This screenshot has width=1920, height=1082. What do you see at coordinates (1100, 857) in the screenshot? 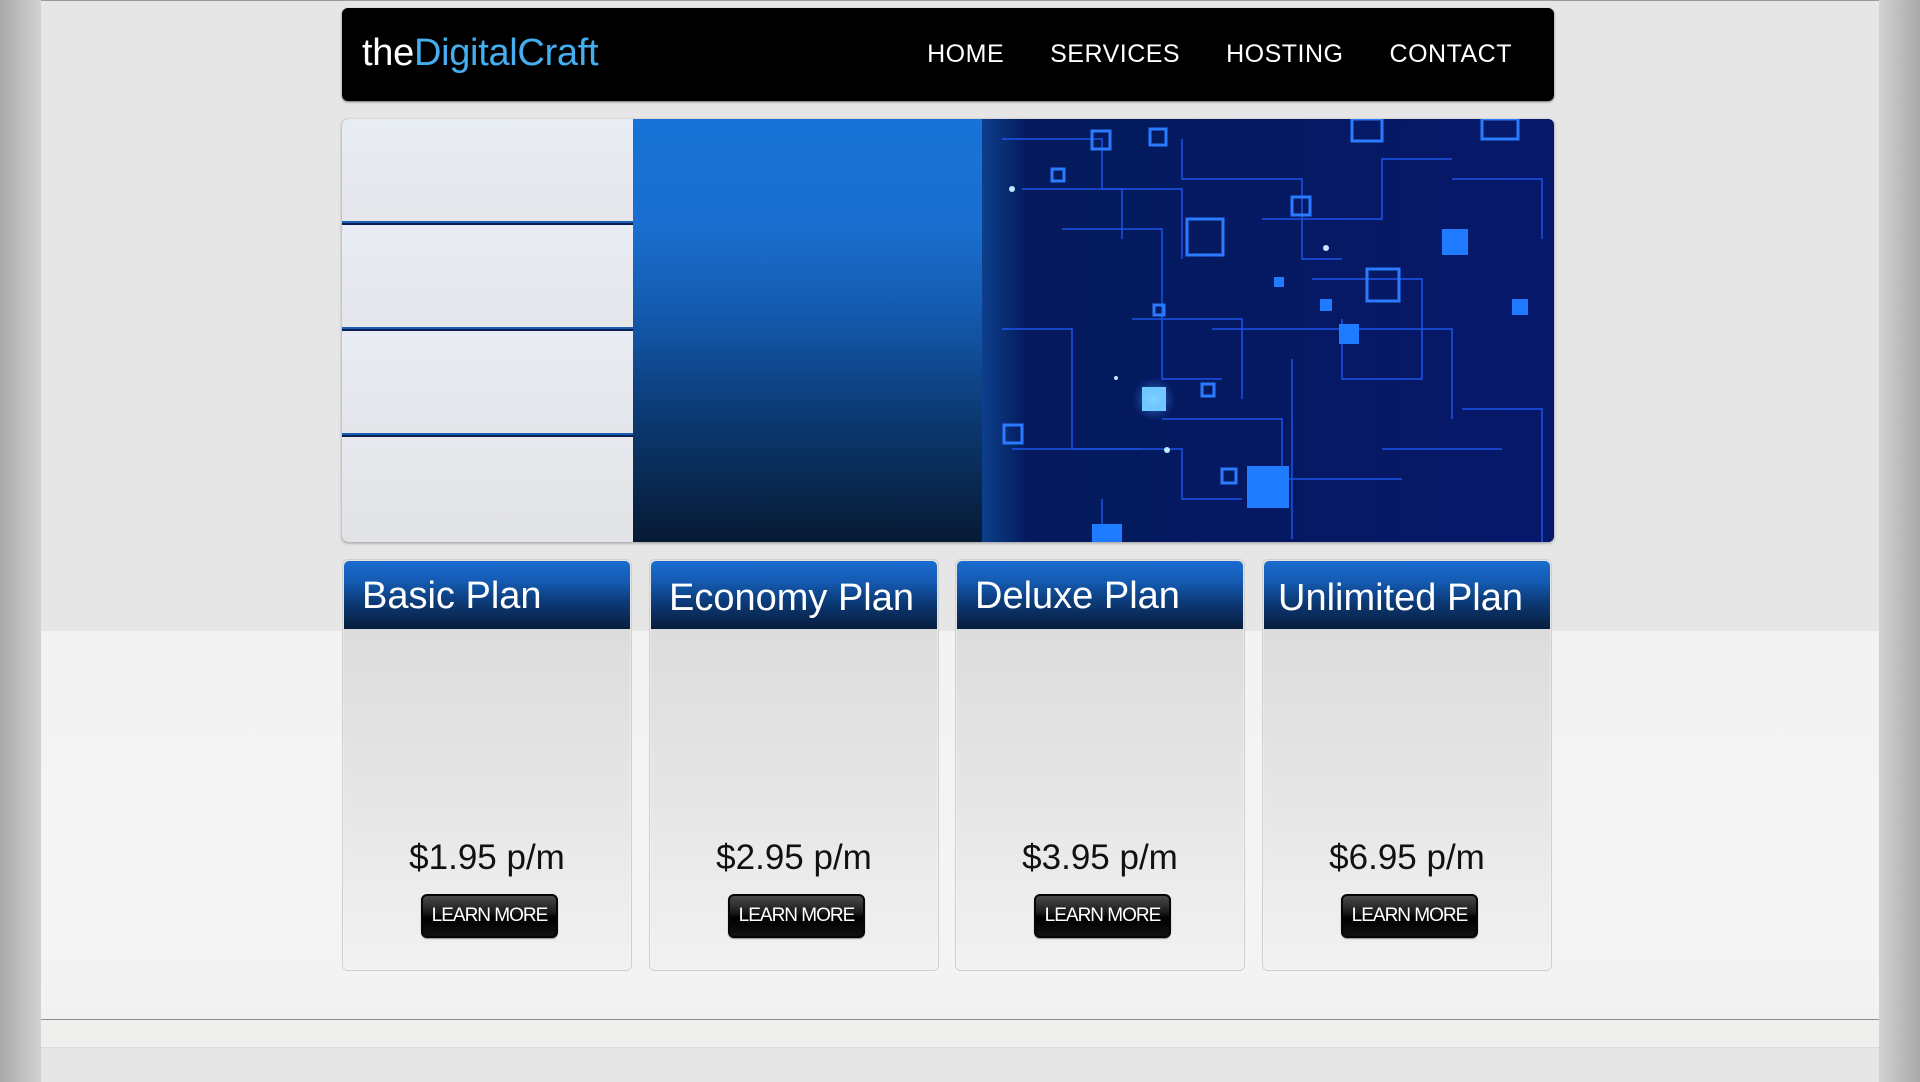
I see `plan-price: $3.95 p/m` at bounding box center [1100, 857].